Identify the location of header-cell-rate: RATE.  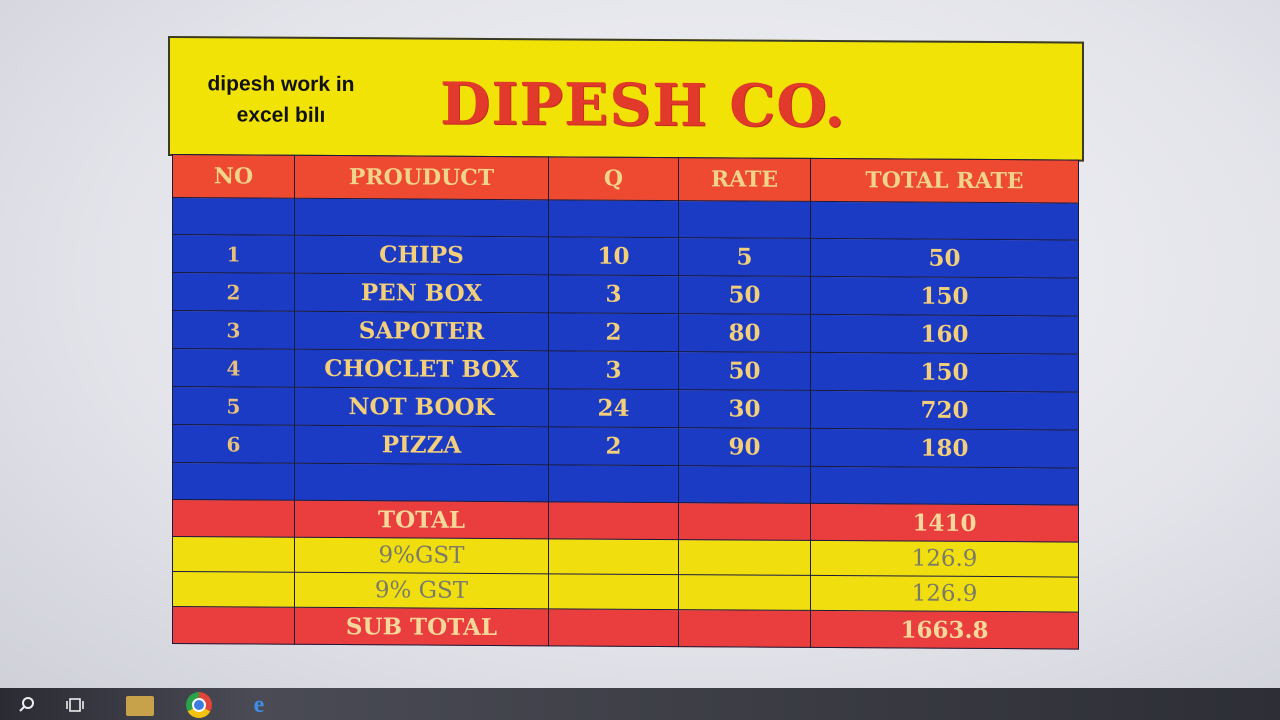
(744, 179).